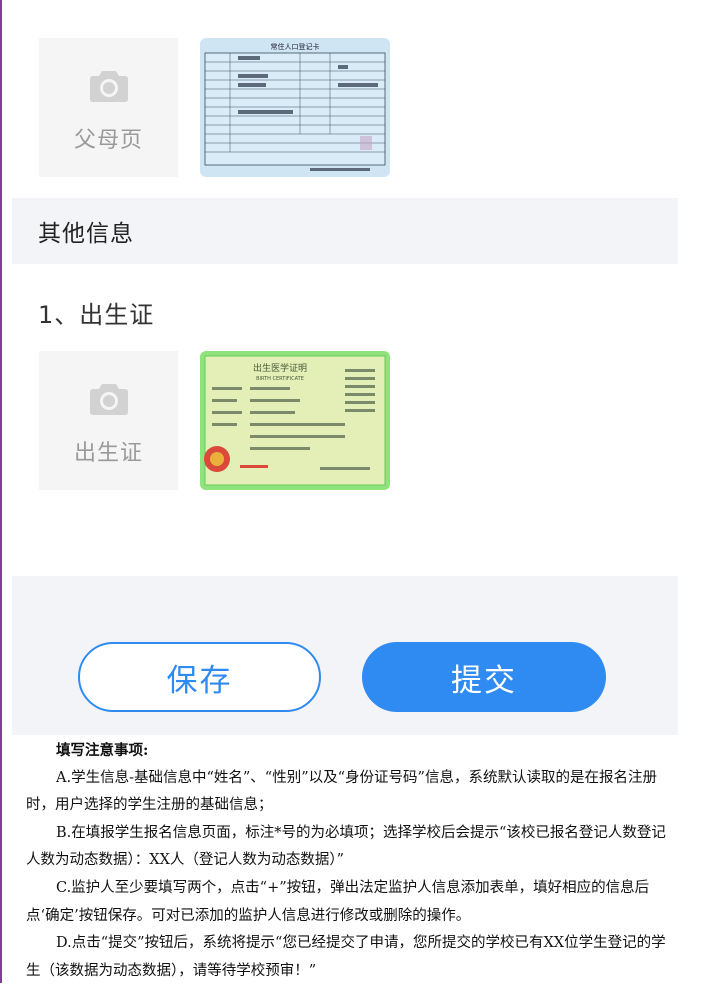 The image size is (706, 985). Describe the element at coordinates (86, 234) in the screenshot. I see `section-title: 其他信息` at that location.